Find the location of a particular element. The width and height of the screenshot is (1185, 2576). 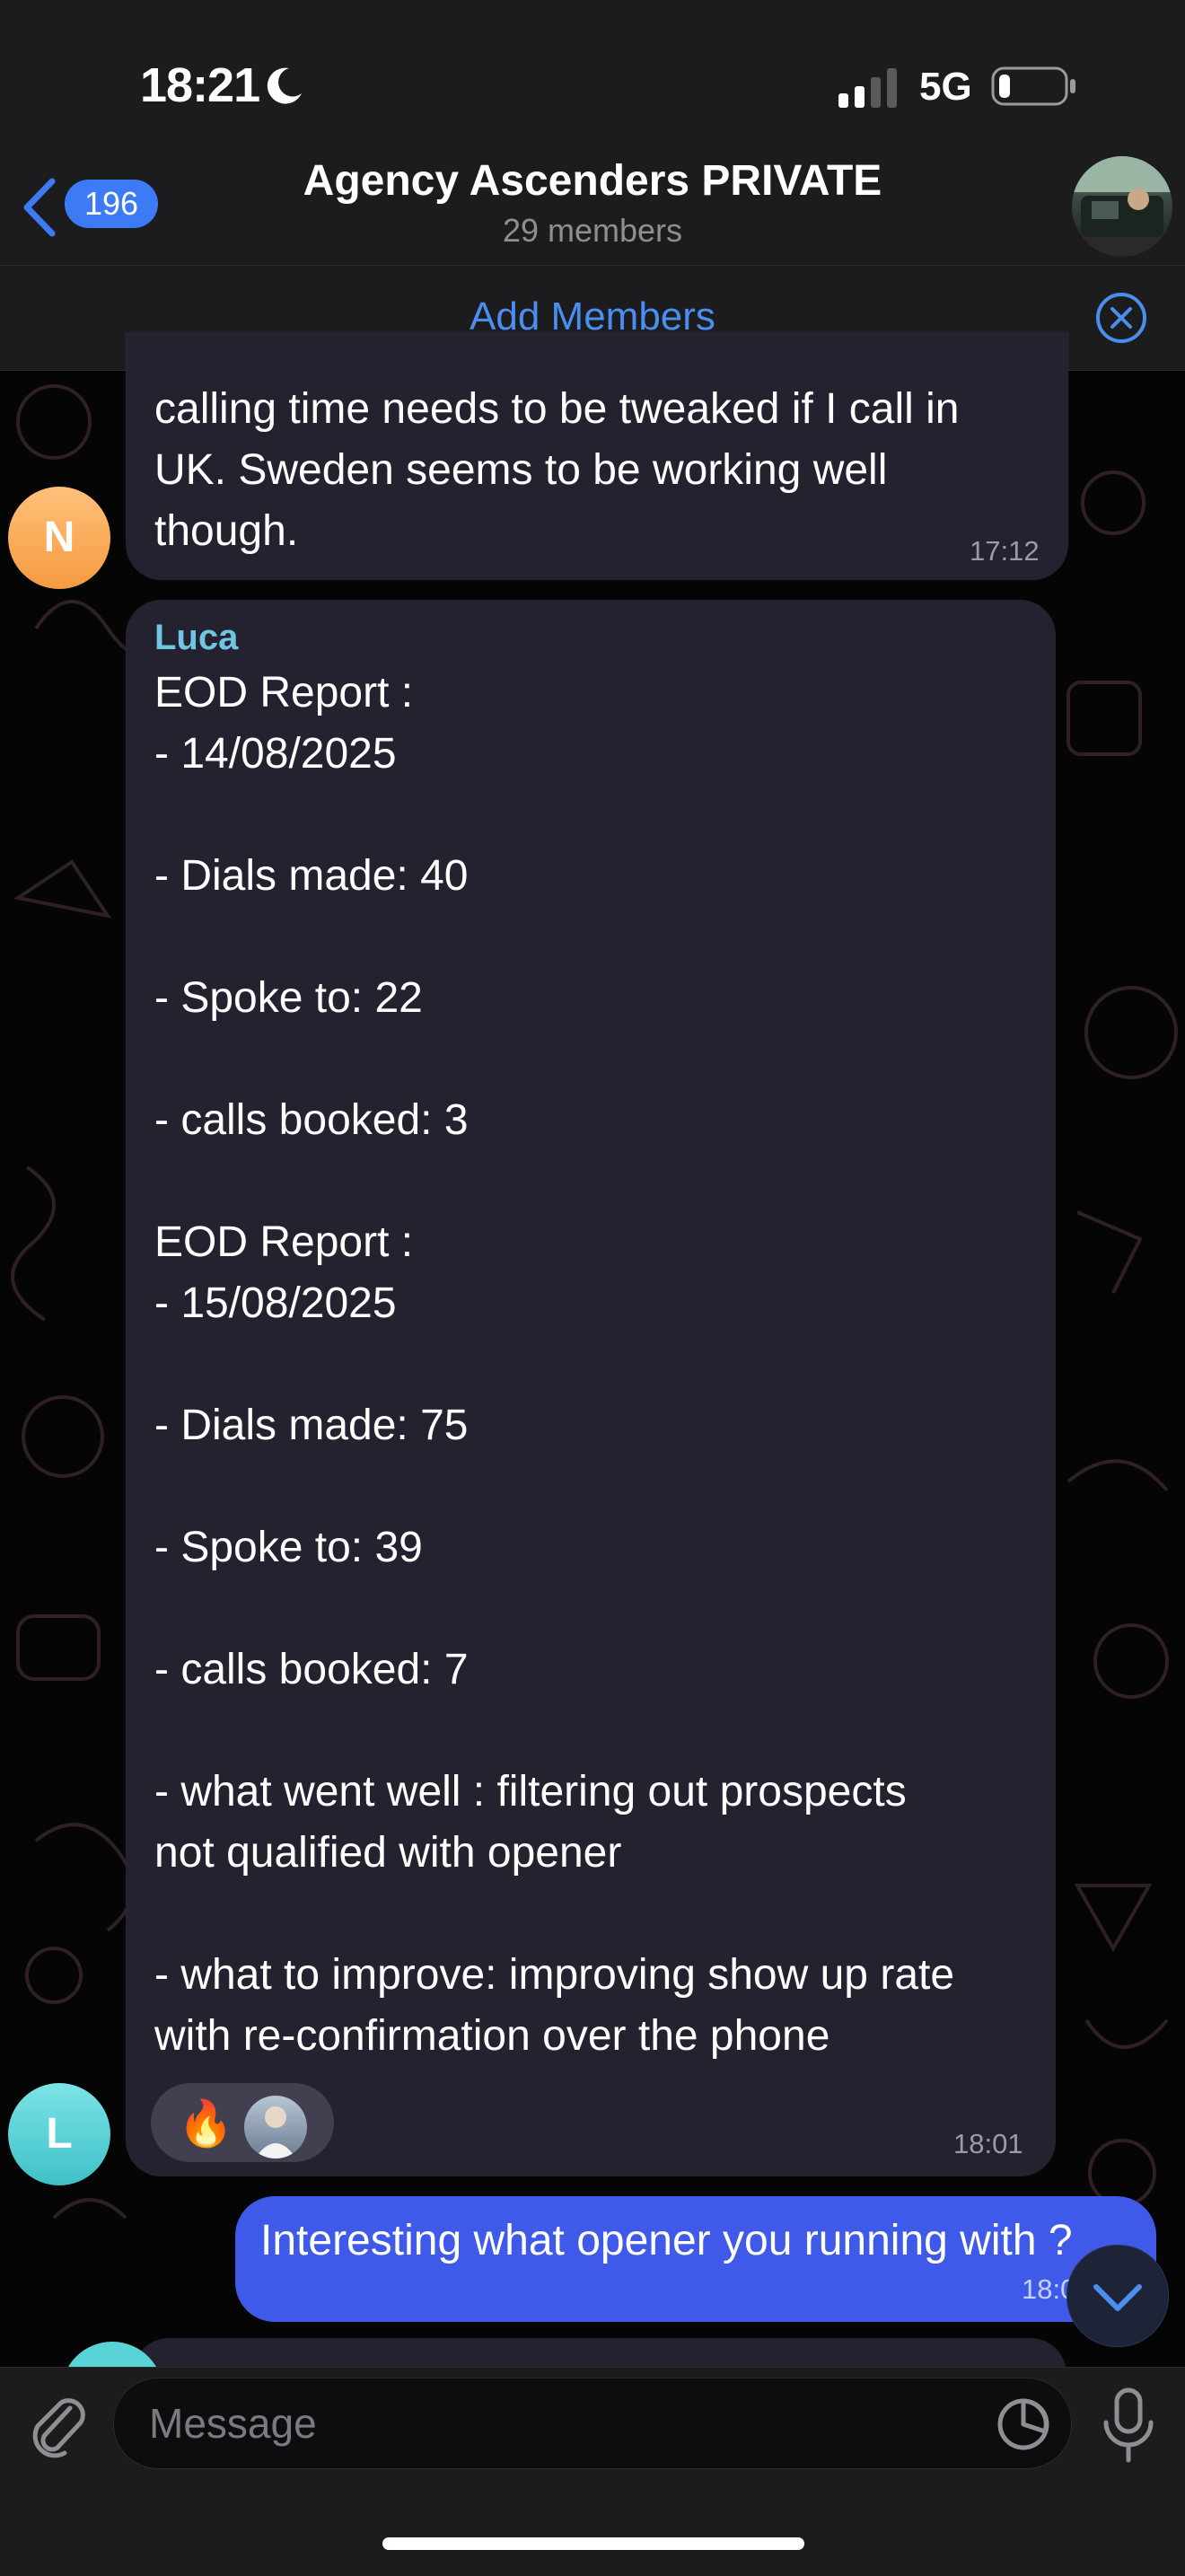

back-chevron-icon is located at coordinates (39, 207).